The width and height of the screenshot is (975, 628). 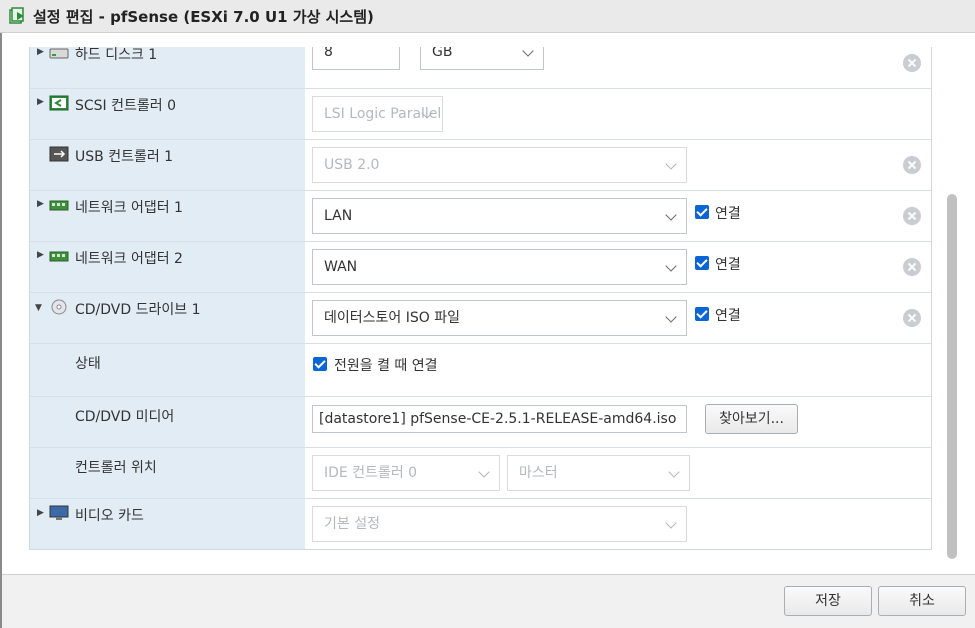 What do you see at coordinates (487, 16) in the screenshot?
I see `window-titlebar: 설정 편집 - pfSense (ESXi 7.0 U1 가상 시스템)` at bounding box center [487, 16].